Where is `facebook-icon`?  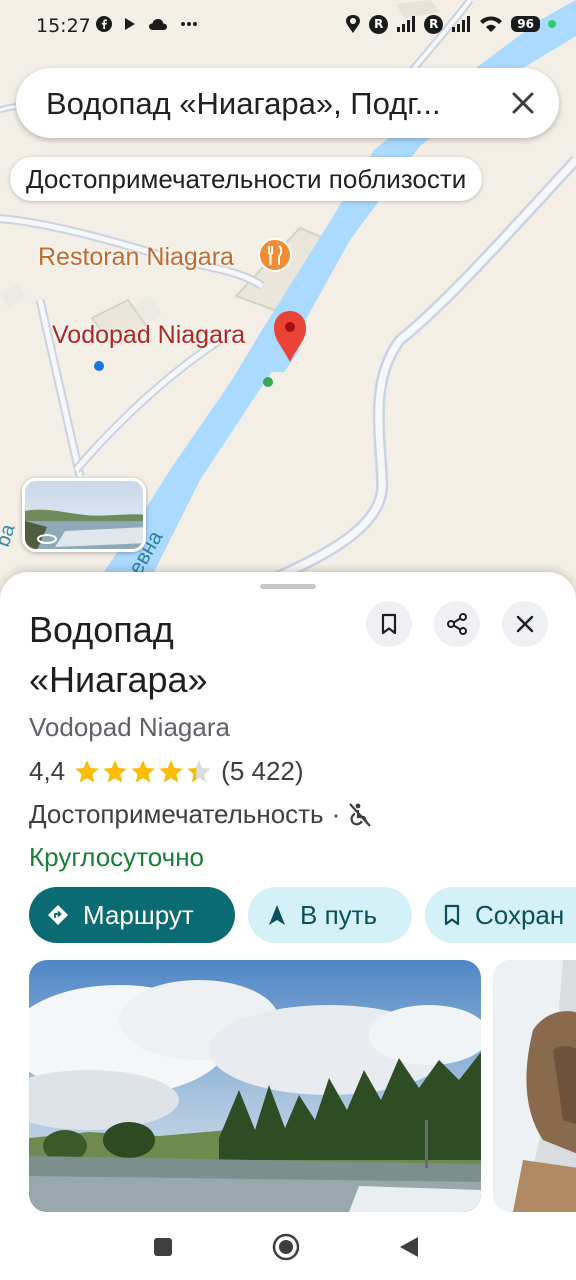
facebook-icon is located at coordinates (104, 24).